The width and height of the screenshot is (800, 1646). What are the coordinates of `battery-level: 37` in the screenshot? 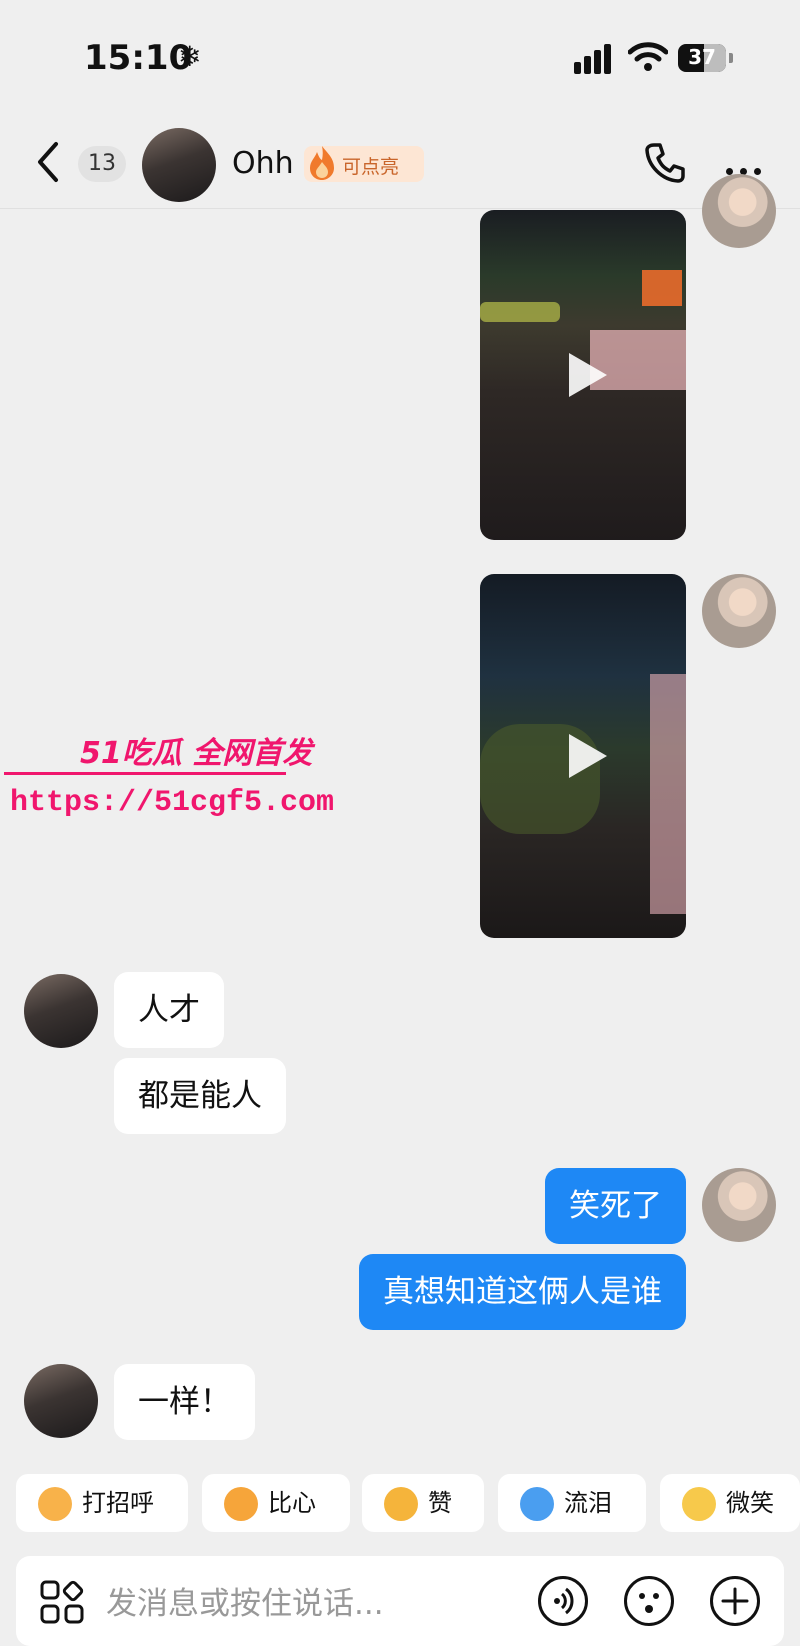 It's located at (702, 57).